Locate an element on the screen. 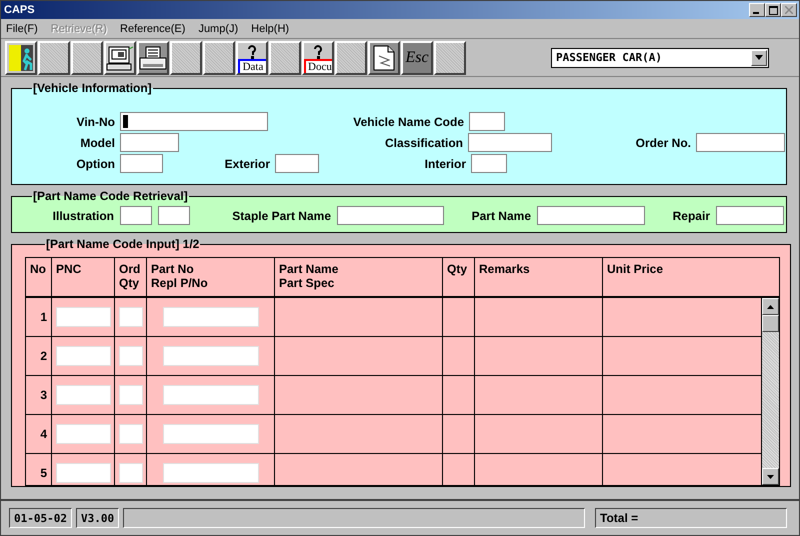  help-button: Data is located at coordinates (252, 57).